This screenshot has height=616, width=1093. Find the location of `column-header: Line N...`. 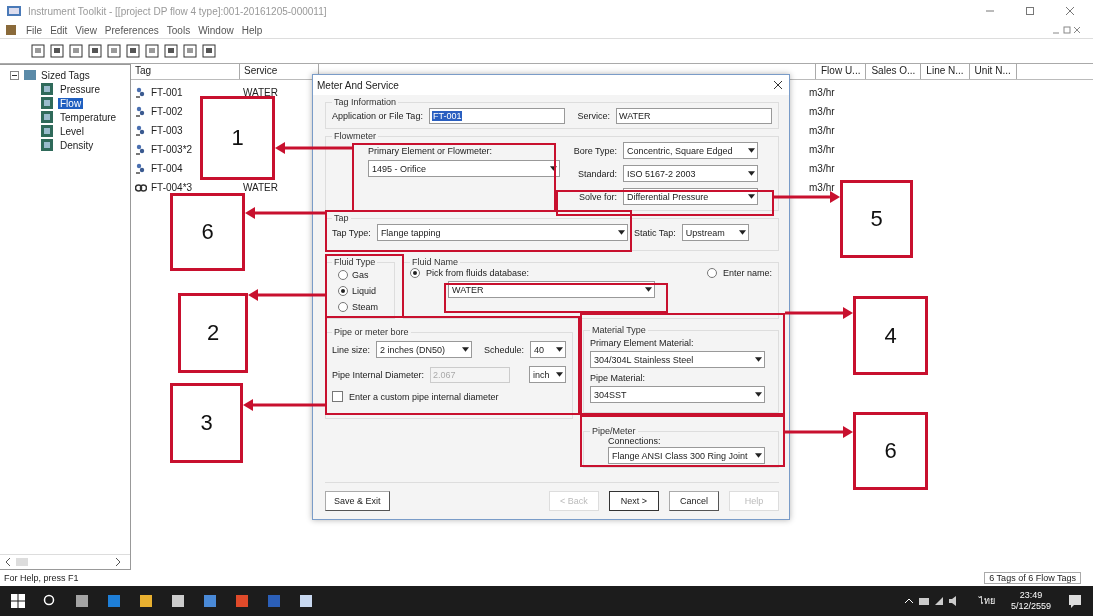

column-header: Line N... is located at coordinates (945, 71).